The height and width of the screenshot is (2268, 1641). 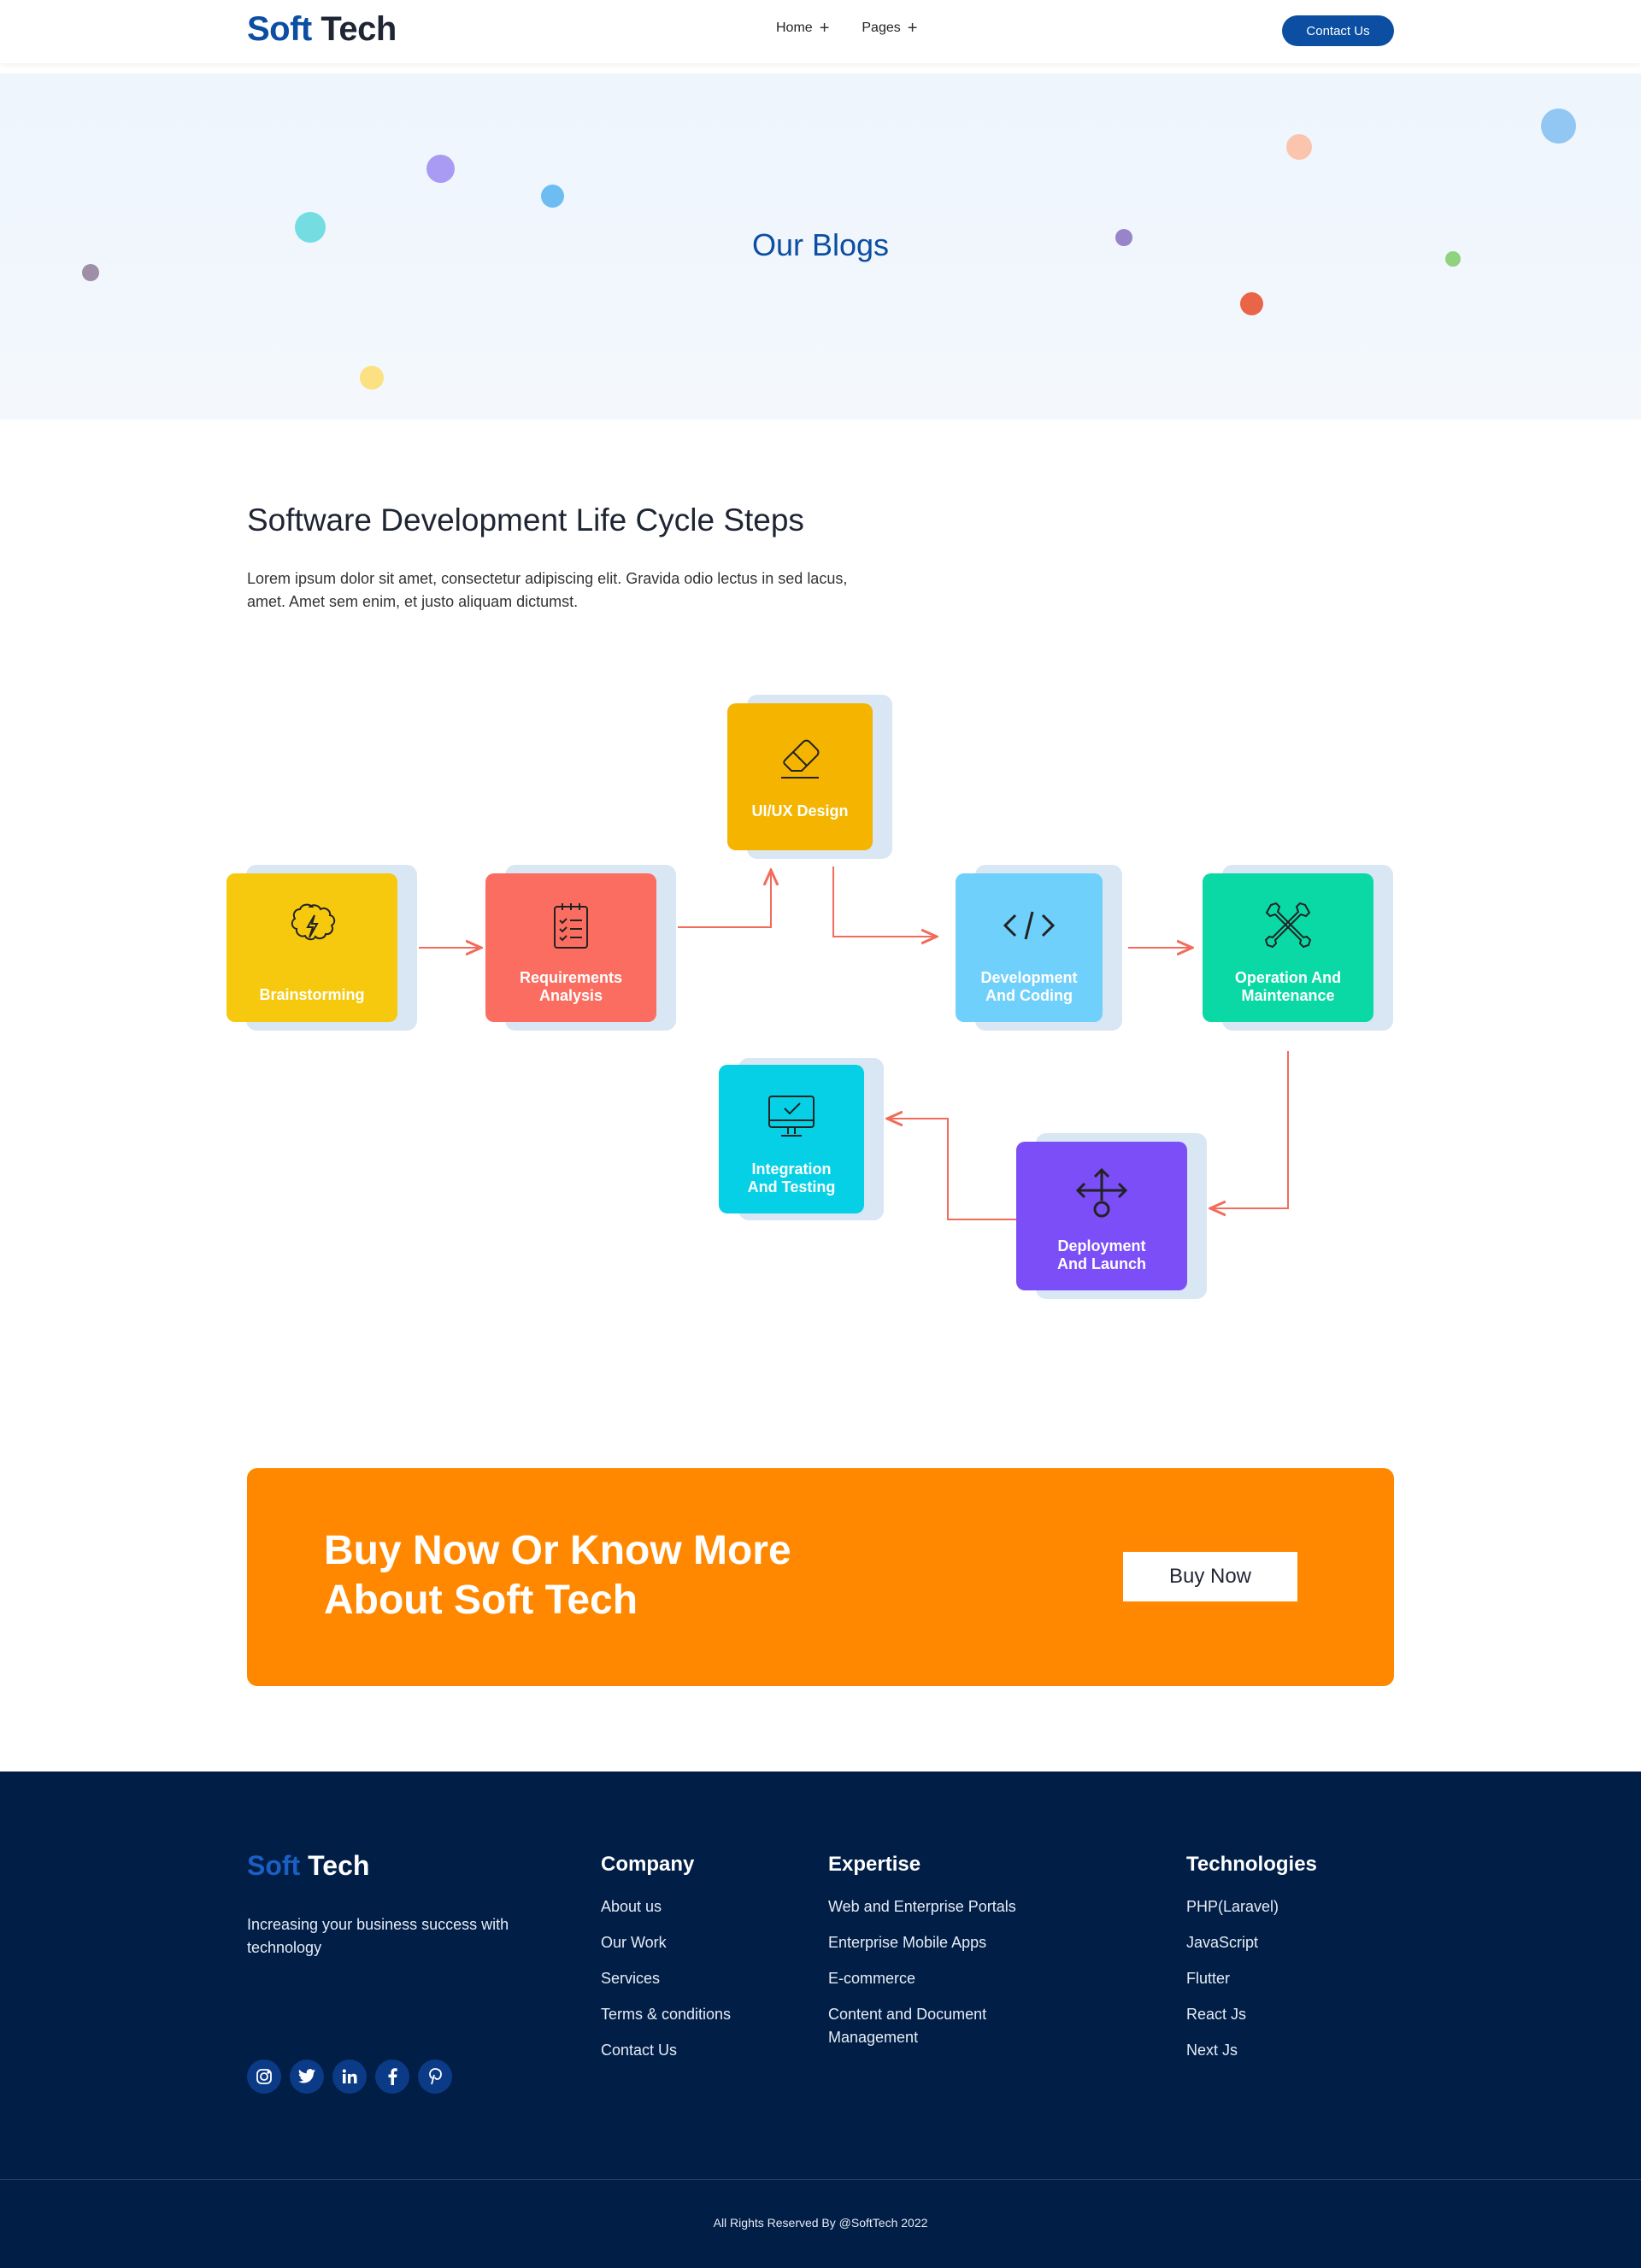 I want to click on footer-company-title: Company, so click(x=648, y=1864).